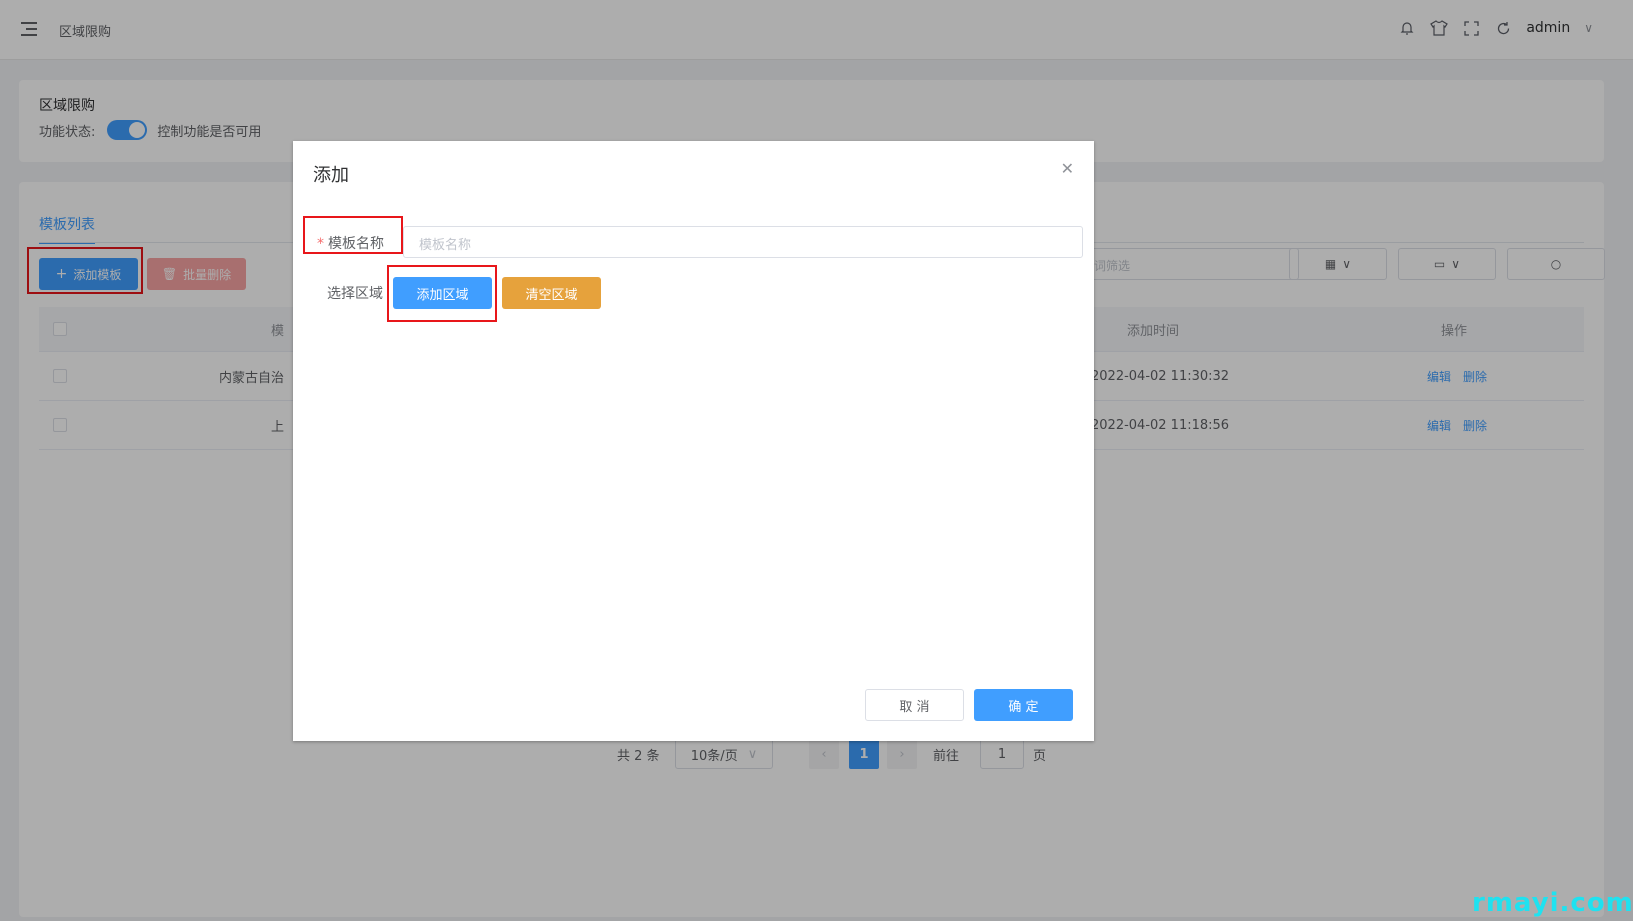 This screenshot has height=921, width=1633. What do you see at coordinates (1023, 705) in the screenshot?
I see `confirm-button: 确 定` at bounding box center [1023, 705].